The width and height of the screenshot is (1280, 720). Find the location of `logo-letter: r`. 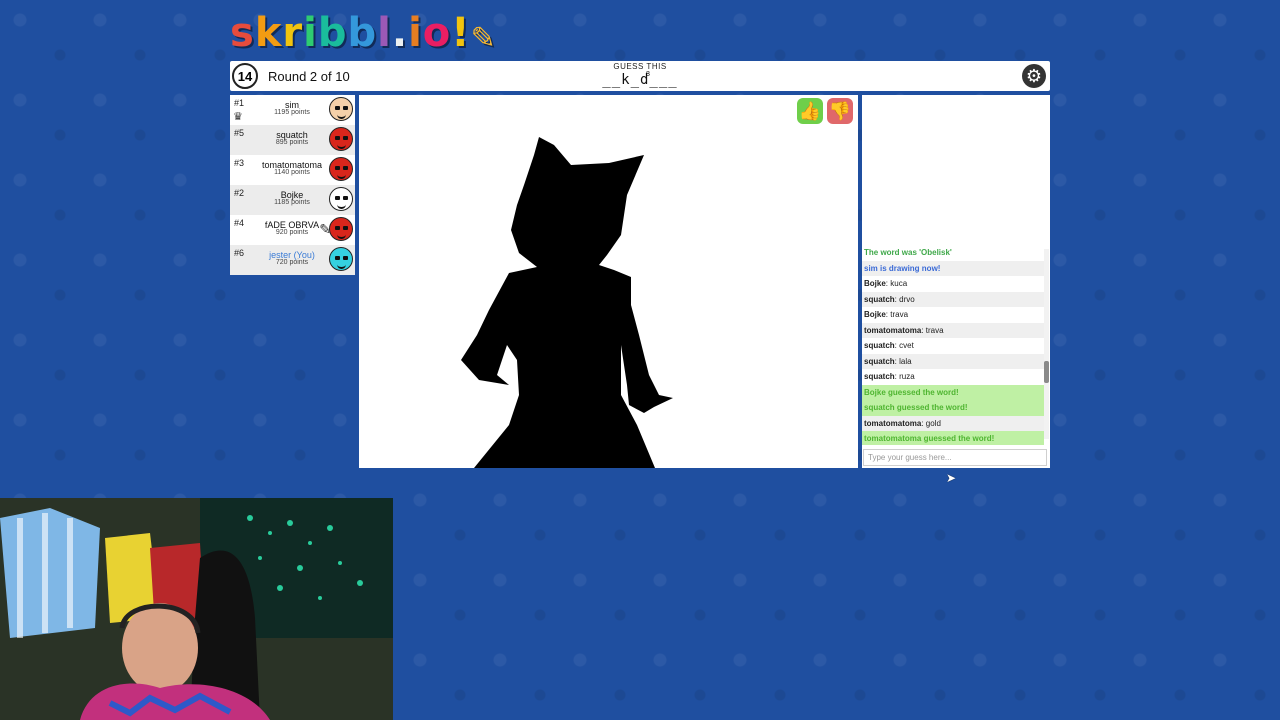

logo-letter: r is located at coordinates (293, 33).